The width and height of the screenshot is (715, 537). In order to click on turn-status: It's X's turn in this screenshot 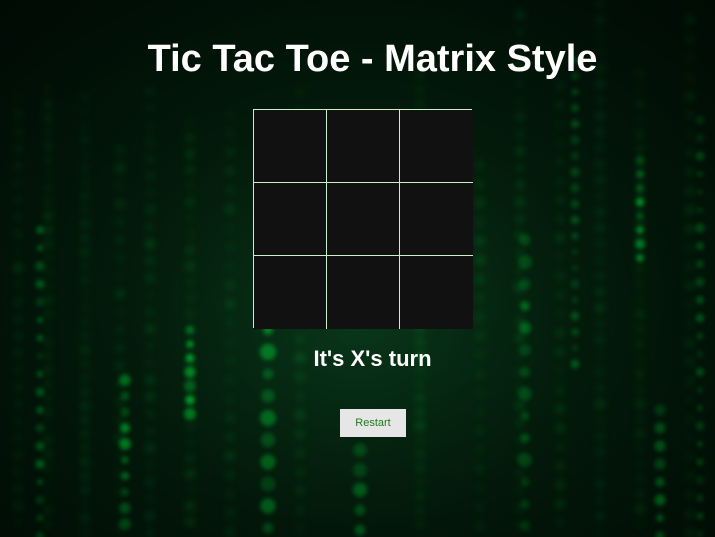, I will do `click(372, 358)`.